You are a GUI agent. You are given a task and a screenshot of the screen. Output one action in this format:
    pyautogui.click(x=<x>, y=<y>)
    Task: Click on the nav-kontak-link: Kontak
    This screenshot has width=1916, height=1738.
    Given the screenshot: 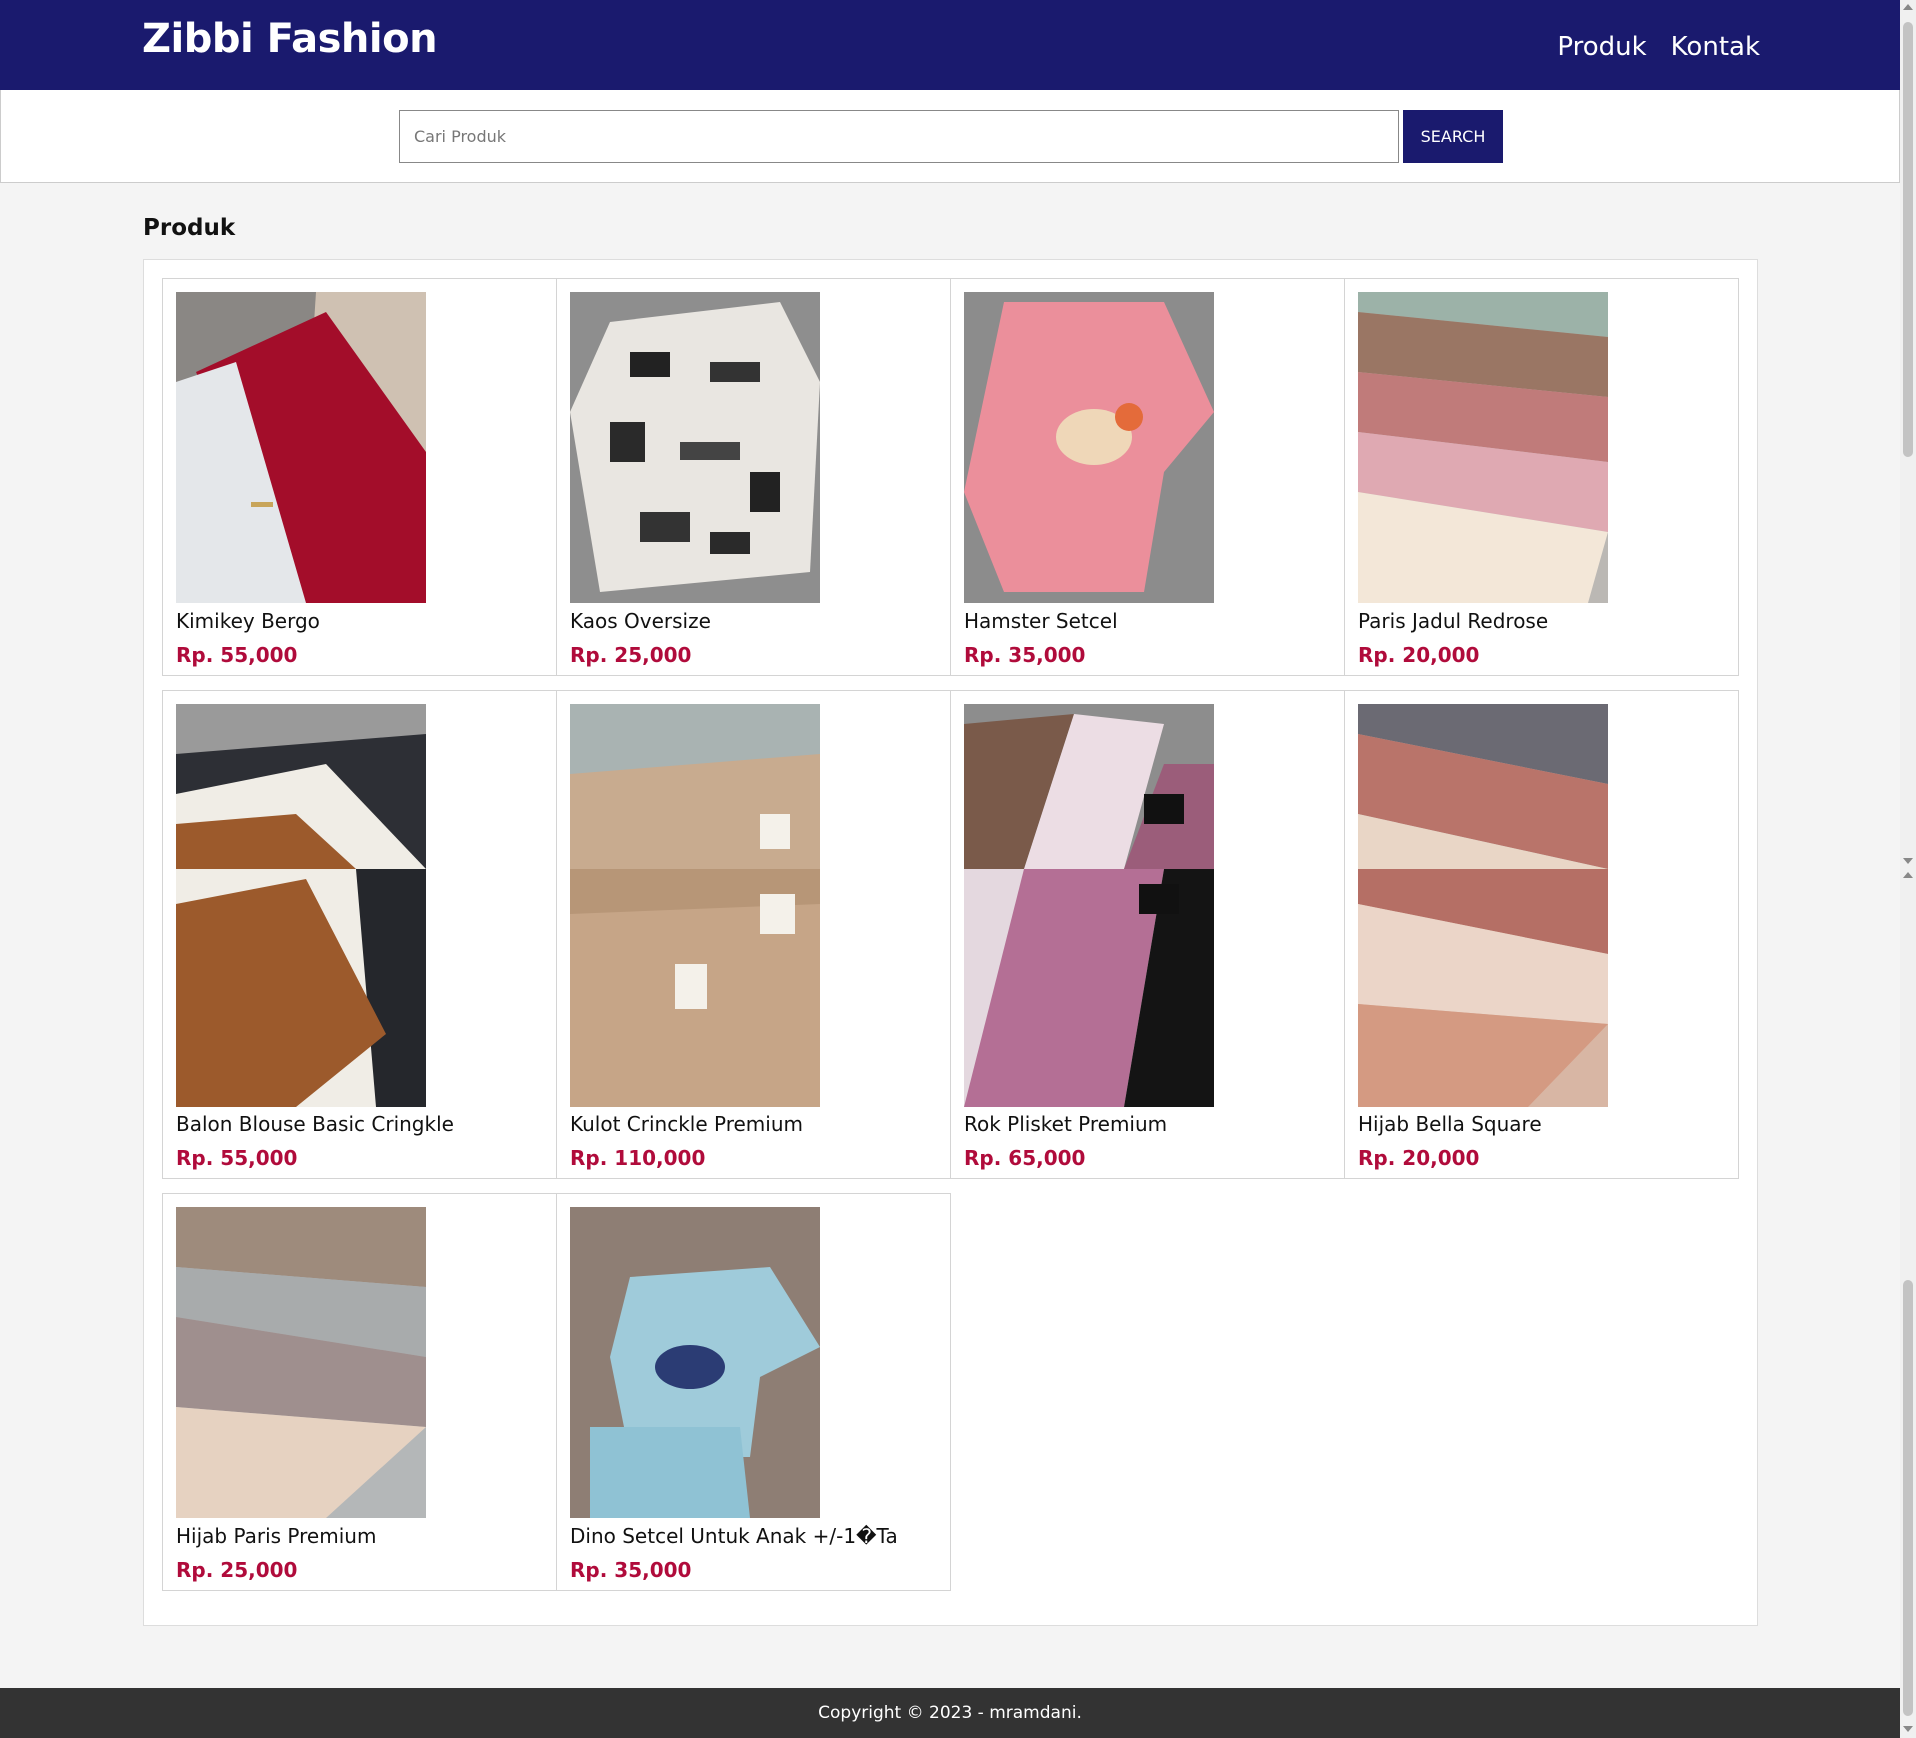 What is the action you would take?
    pyautogui.click(x=1715, y=47)
    